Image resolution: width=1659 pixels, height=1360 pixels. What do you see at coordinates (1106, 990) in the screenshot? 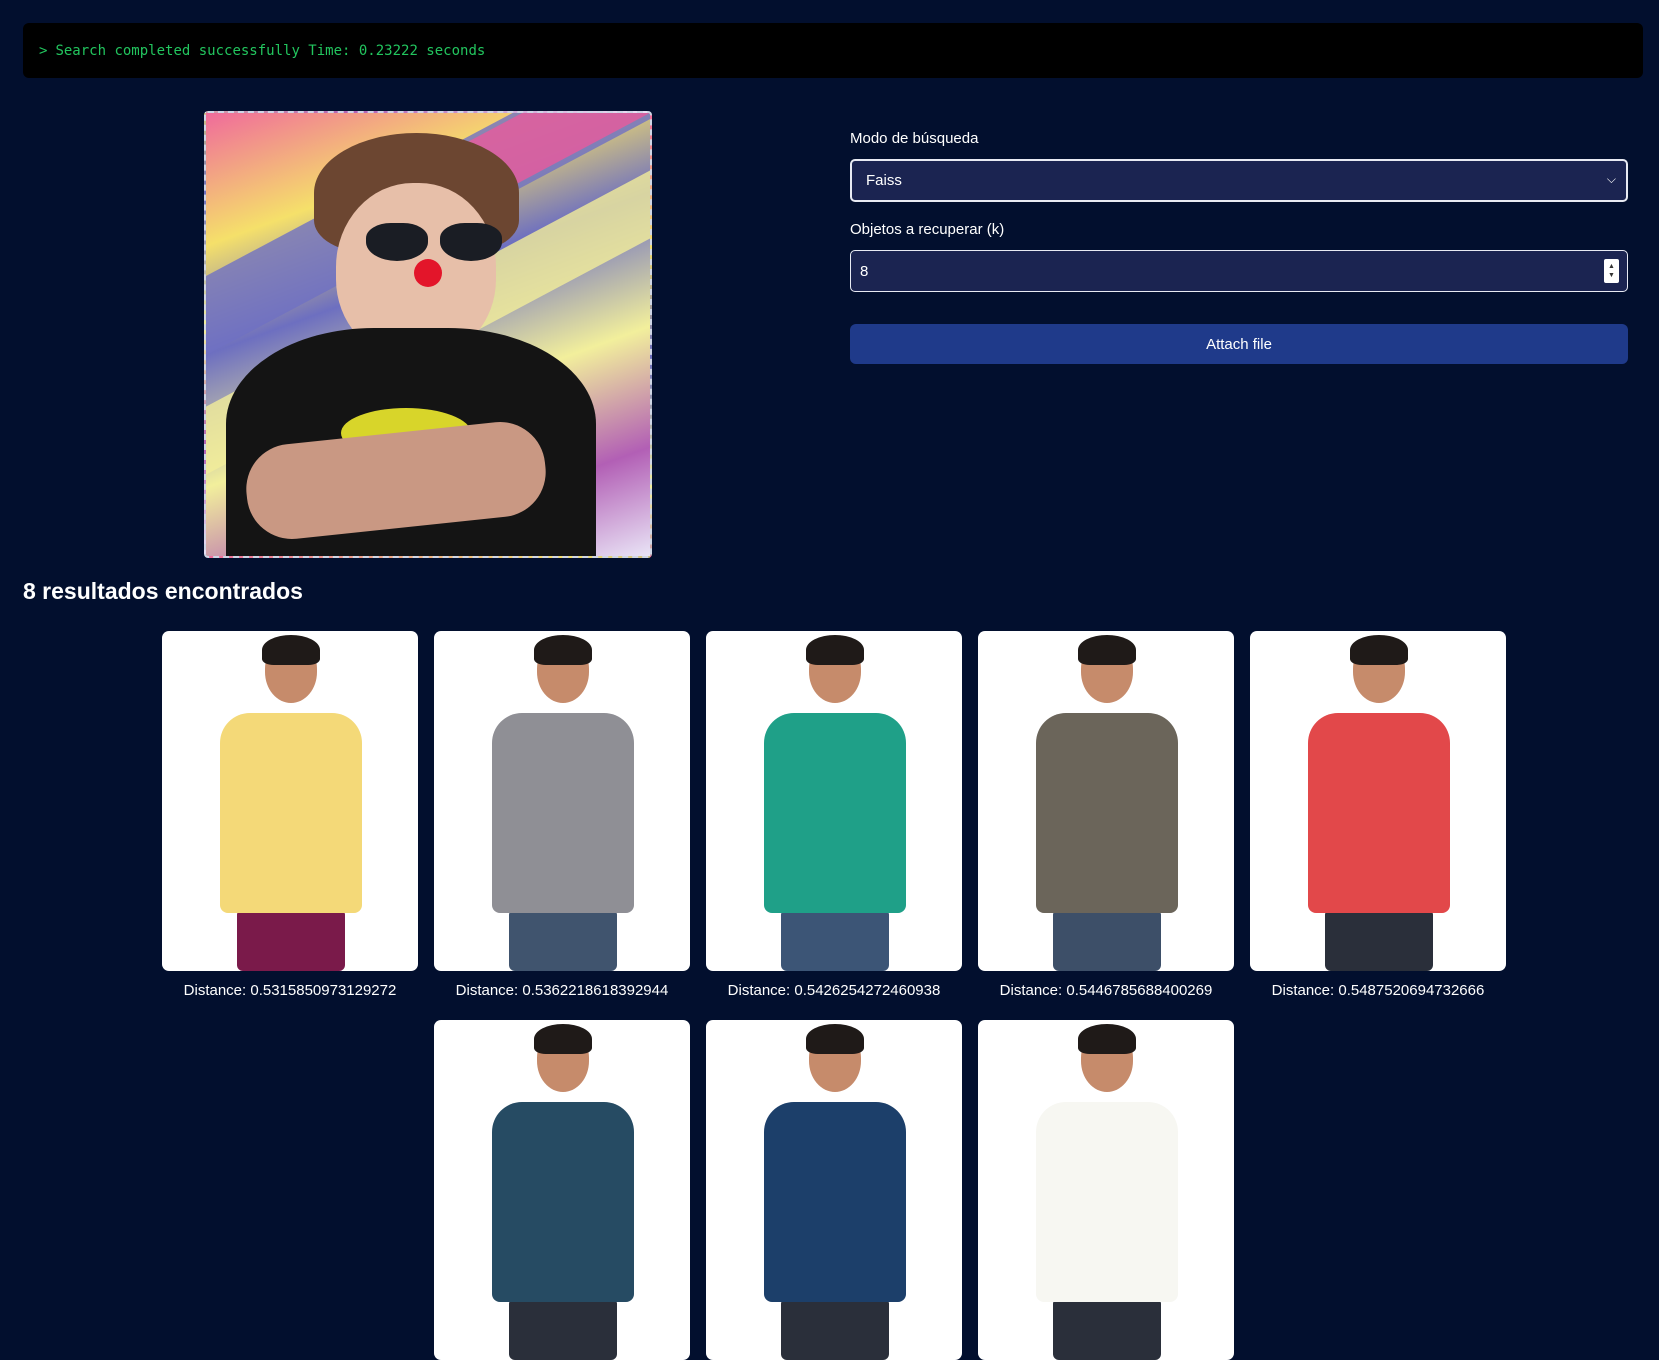
I see `result-distance: Distance: 0.5446785688400269` at bounding box center [1106, 990].